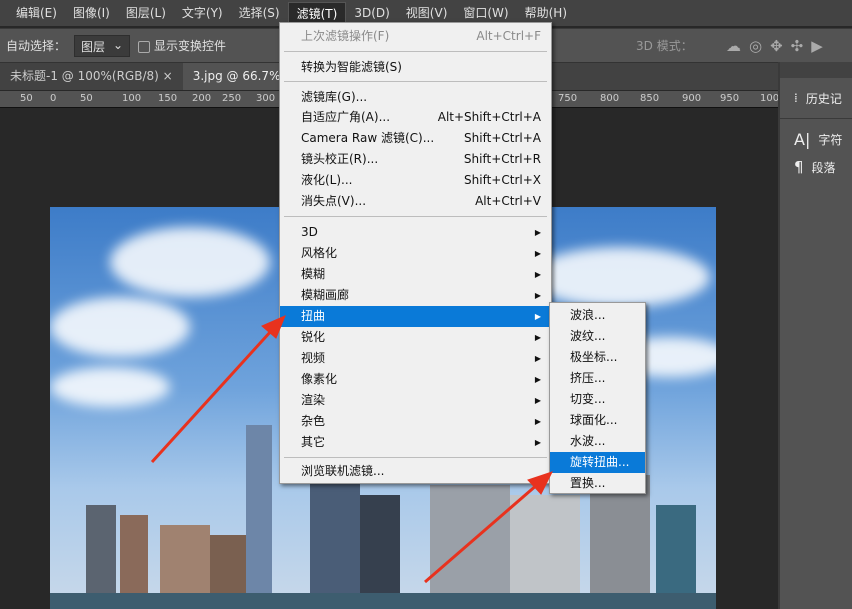 This screenshot has height=609, width=852. What do you see at coordinates (488, 527) in the screenshot?
I see `arrow-to-twirl` at bounding box center [488, 527].